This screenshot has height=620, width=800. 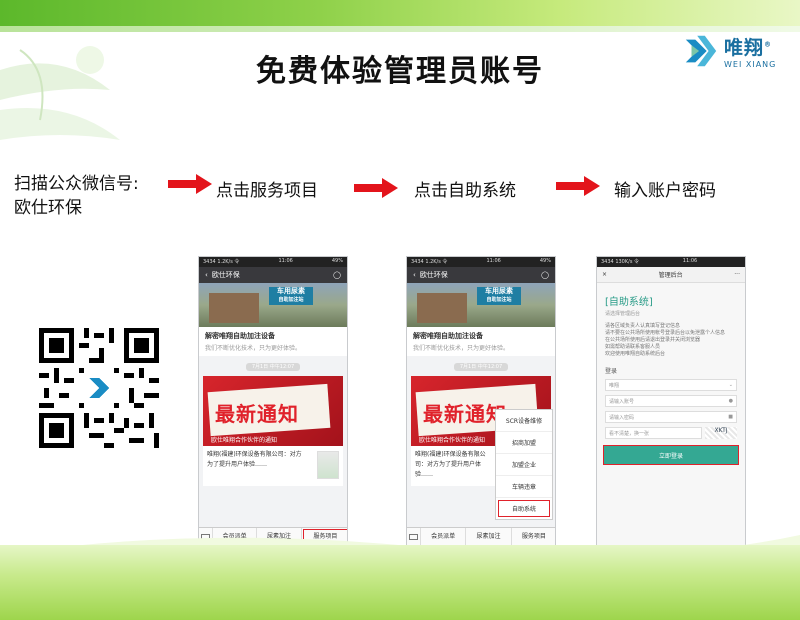 What do you see at coordinates (671, 455) in the screenshot?
I see `login-button: 立即登录` at bounding box center [671, 455].